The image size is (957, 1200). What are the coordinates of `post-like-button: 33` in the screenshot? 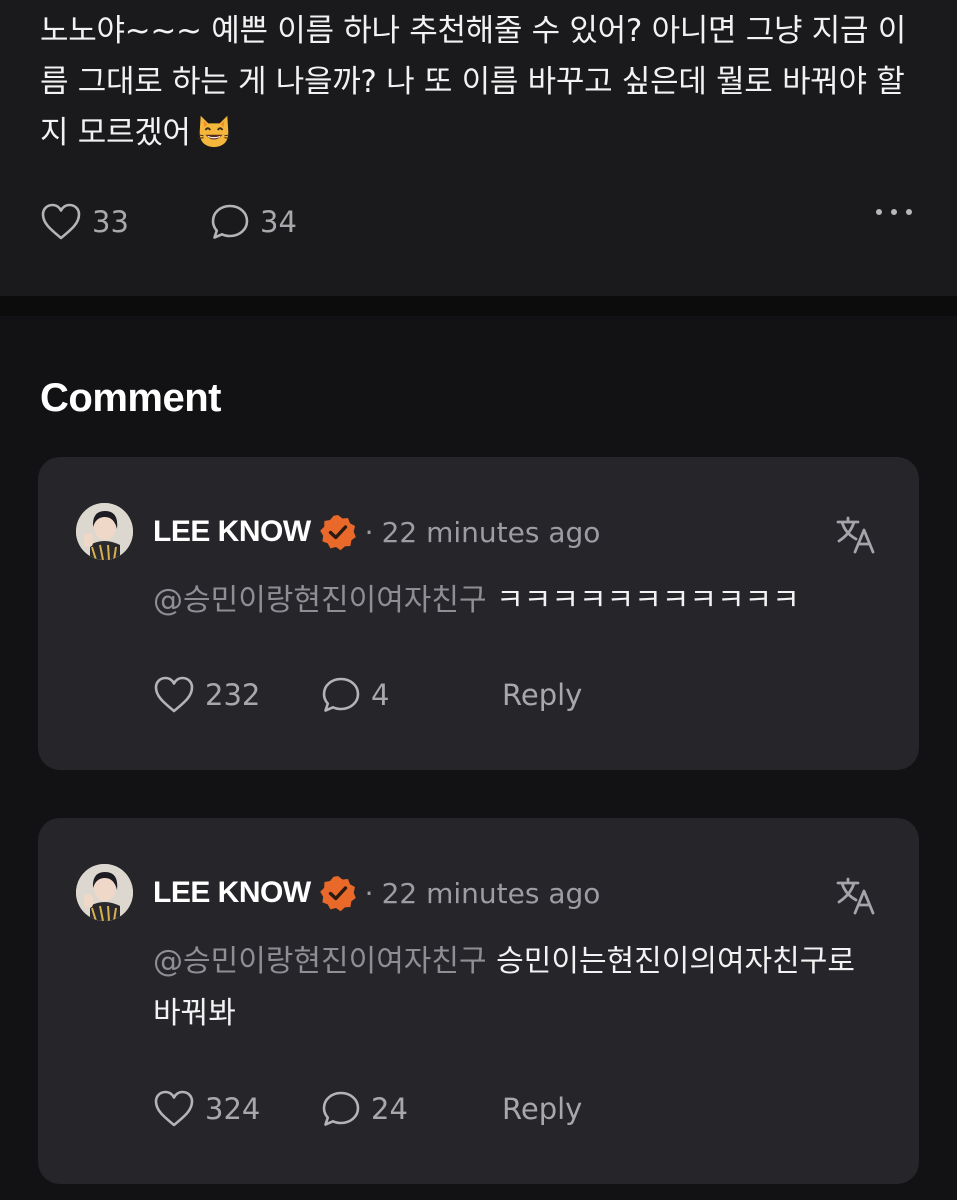 It's located at (84, 222).